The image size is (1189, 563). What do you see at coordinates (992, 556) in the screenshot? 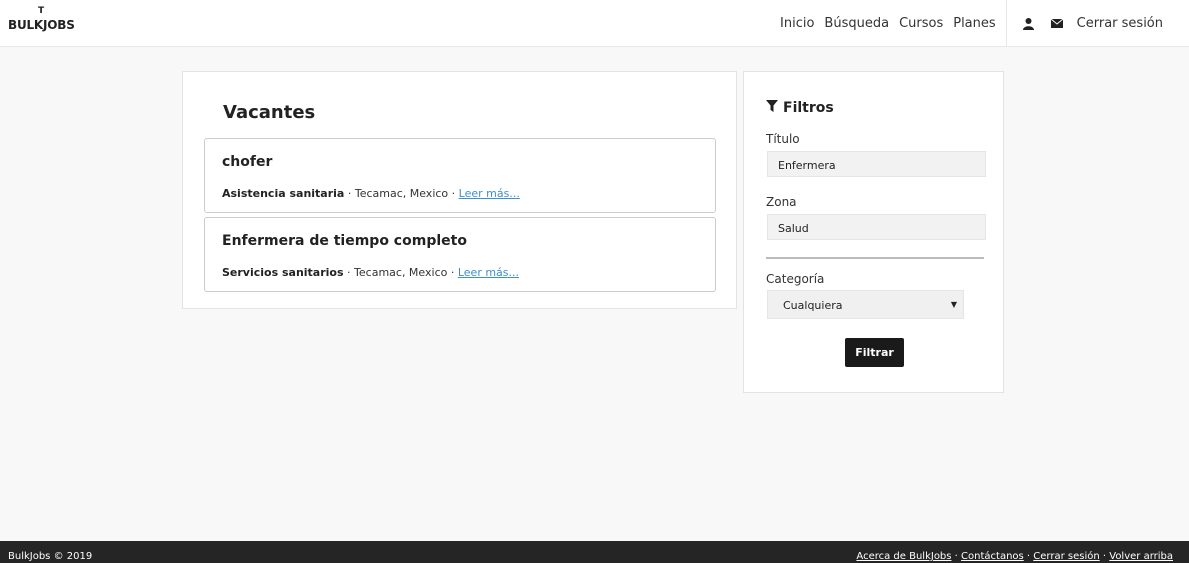
I see `footer-contact-link: Contáctanos` at bounding box center [992, 556].